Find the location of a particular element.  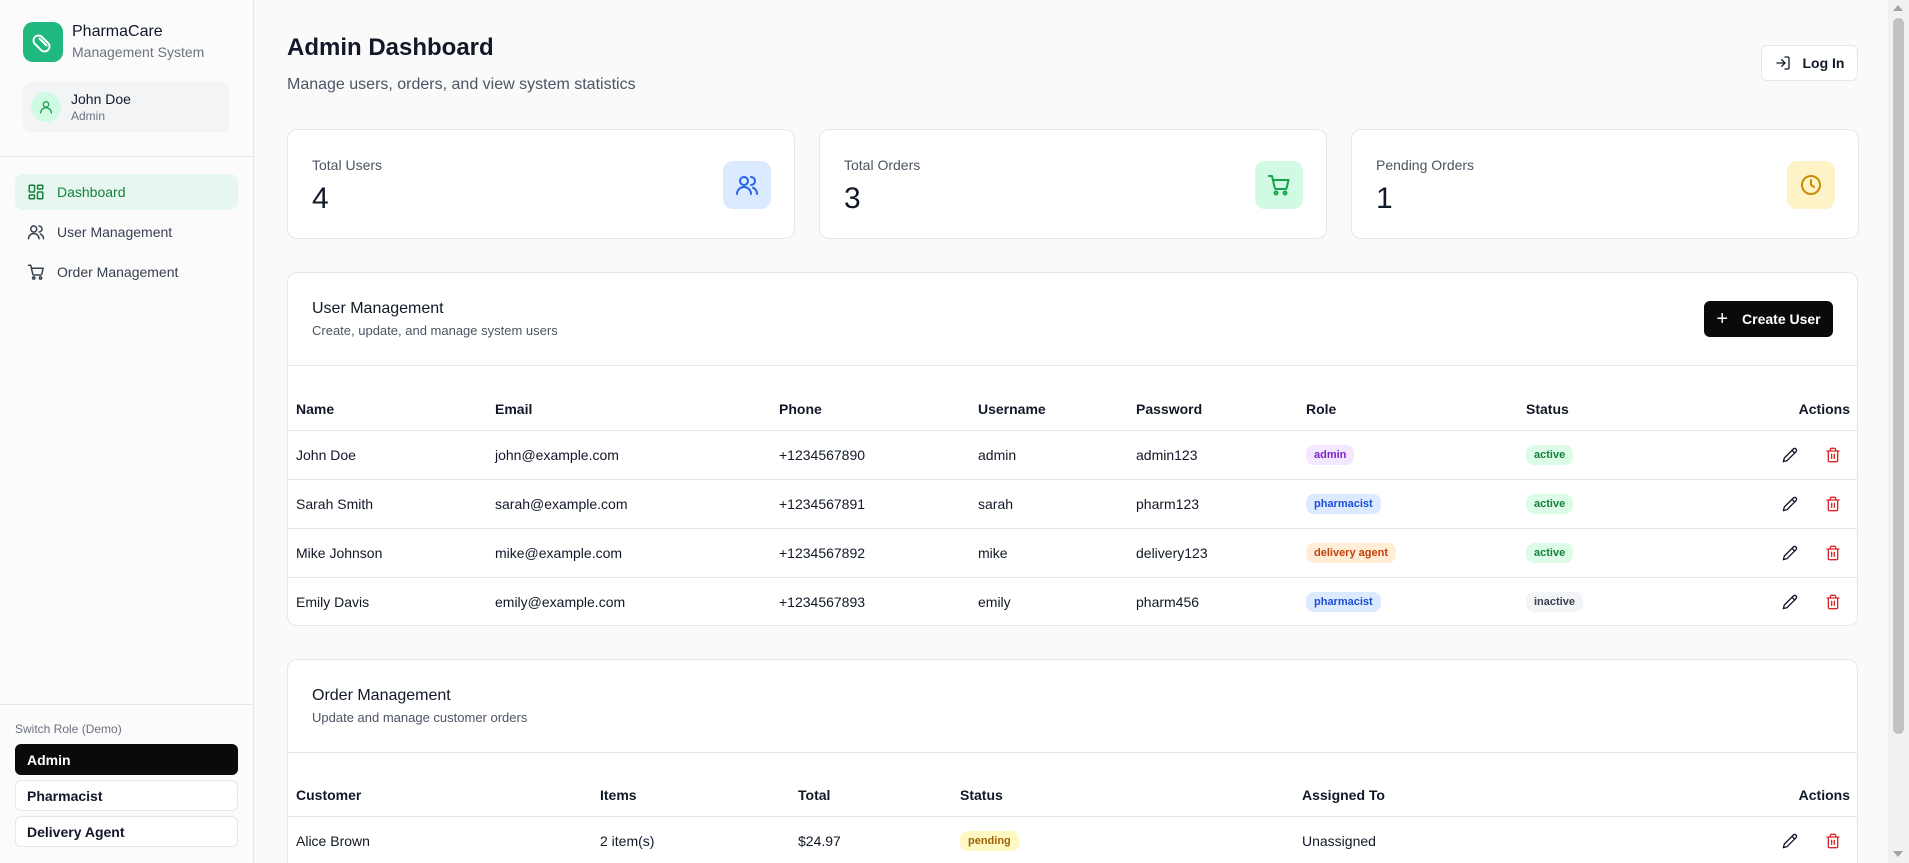

scroll-down-icon is located at coordinates (1898, 854).